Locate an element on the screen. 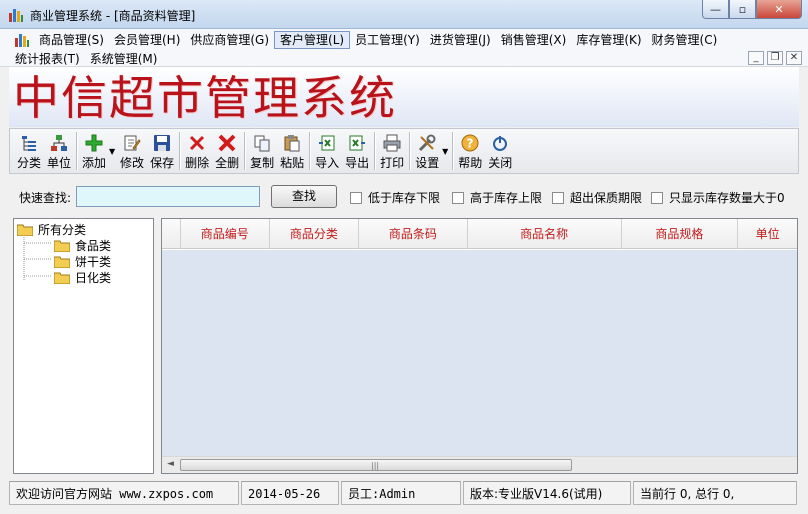 The image size is (808, 514). search-button: 查找 is located at coordinates (304, 196).